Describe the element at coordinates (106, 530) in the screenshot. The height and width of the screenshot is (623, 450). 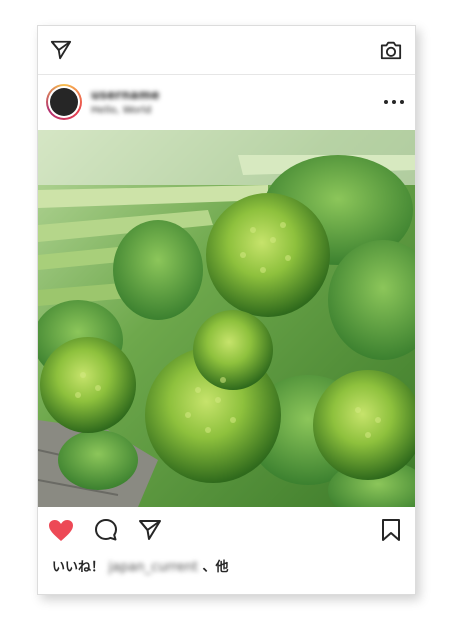
I see `comment-icon` at that location.